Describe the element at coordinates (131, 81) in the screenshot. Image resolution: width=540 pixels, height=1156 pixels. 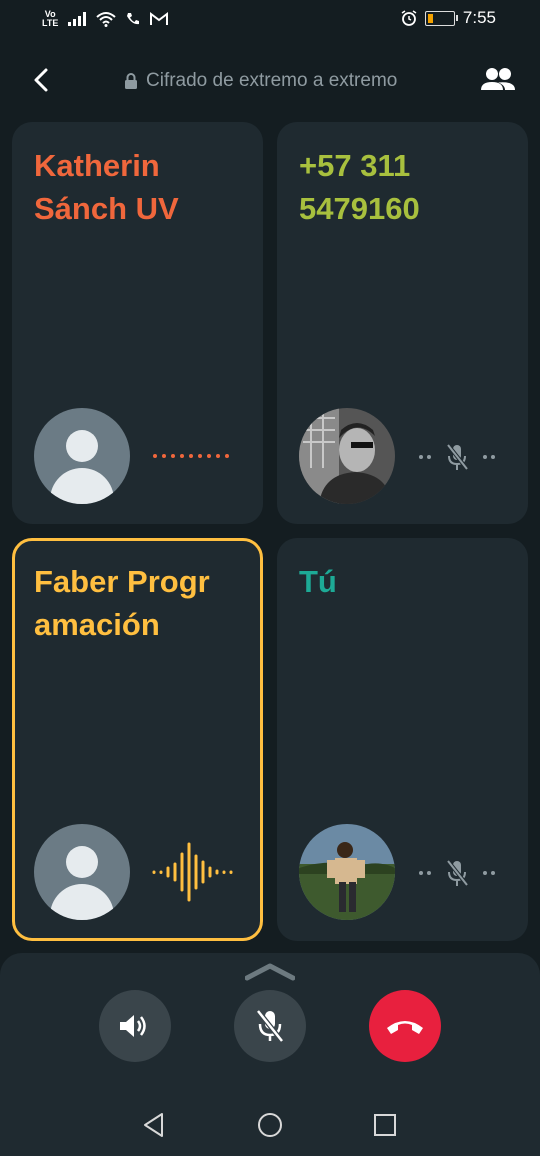
I see `lock-icon` at that location.